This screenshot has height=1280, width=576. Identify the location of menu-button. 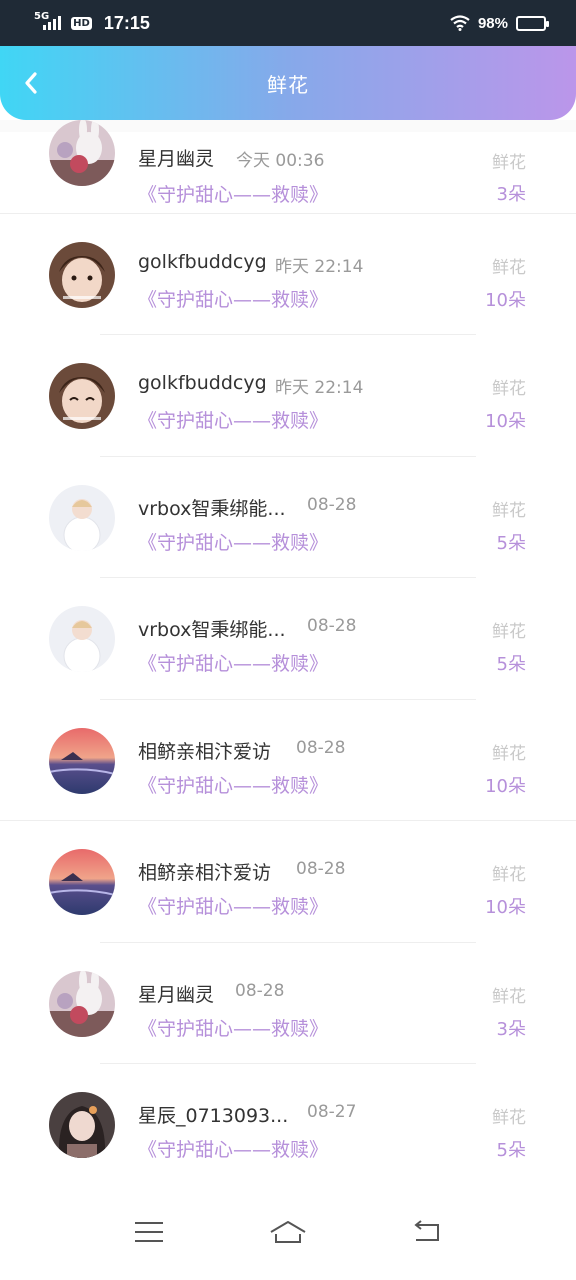
(149, 1232).